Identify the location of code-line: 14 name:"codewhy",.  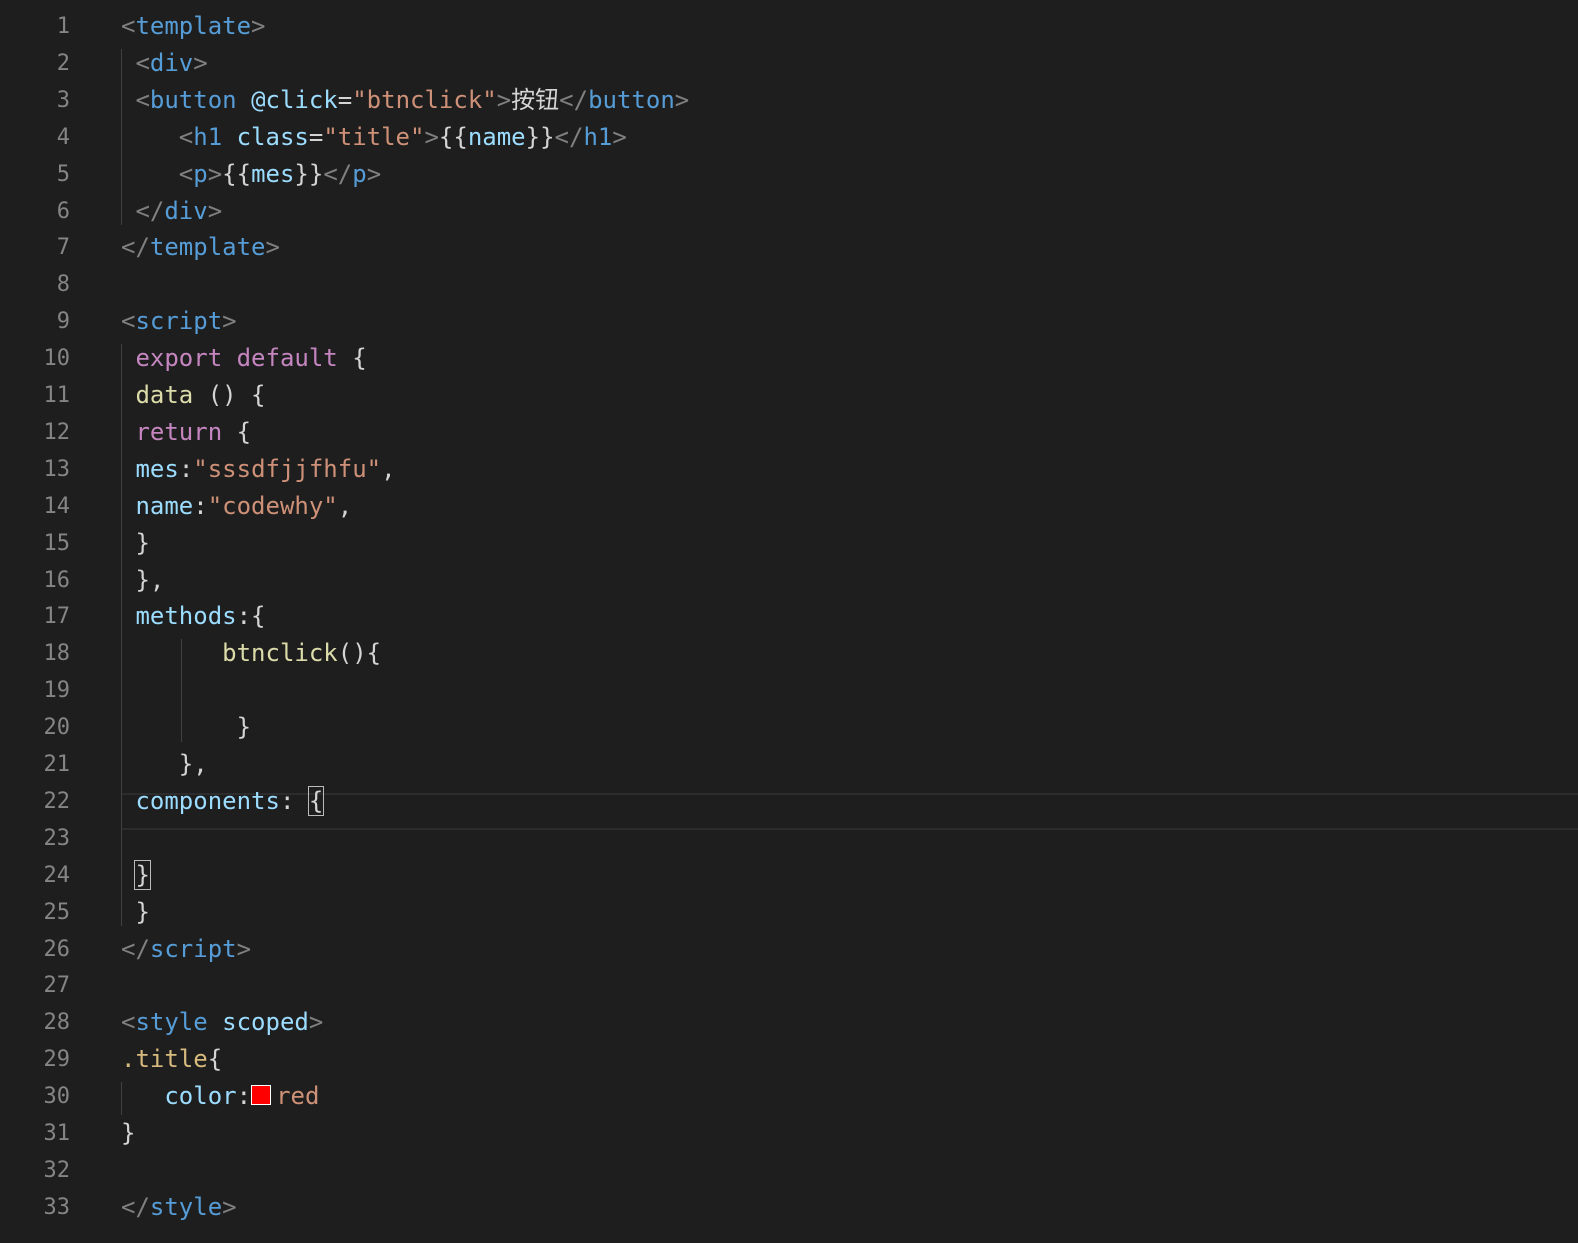
(789, 506).